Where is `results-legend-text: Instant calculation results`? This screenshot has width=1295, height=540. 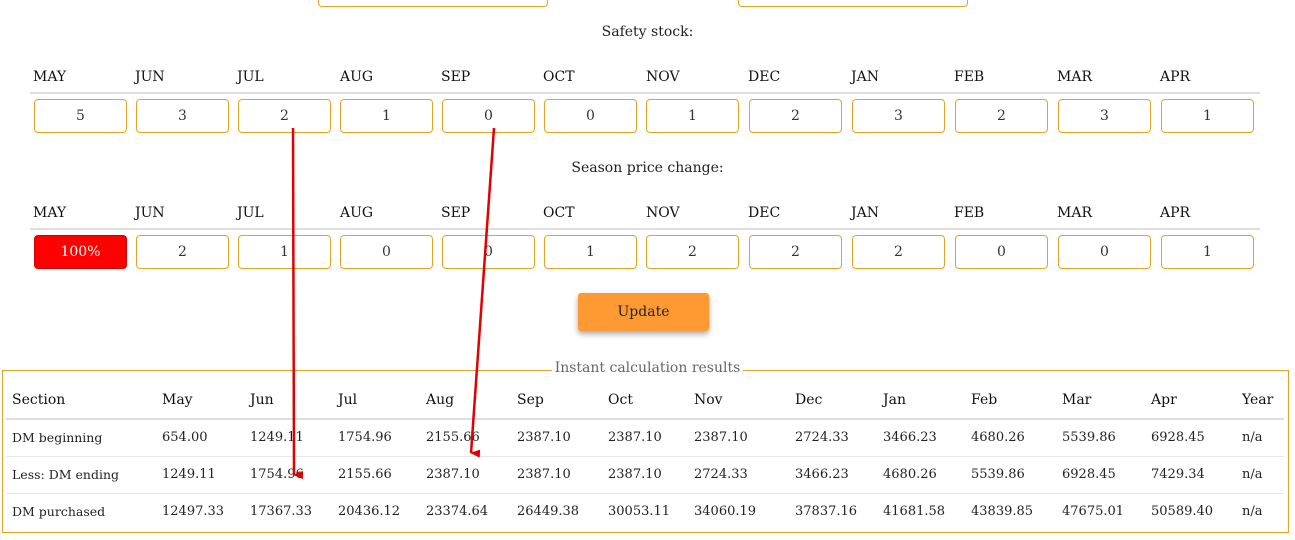
results-legend-text: Instant calculation results is located at coordinates (647, 368).